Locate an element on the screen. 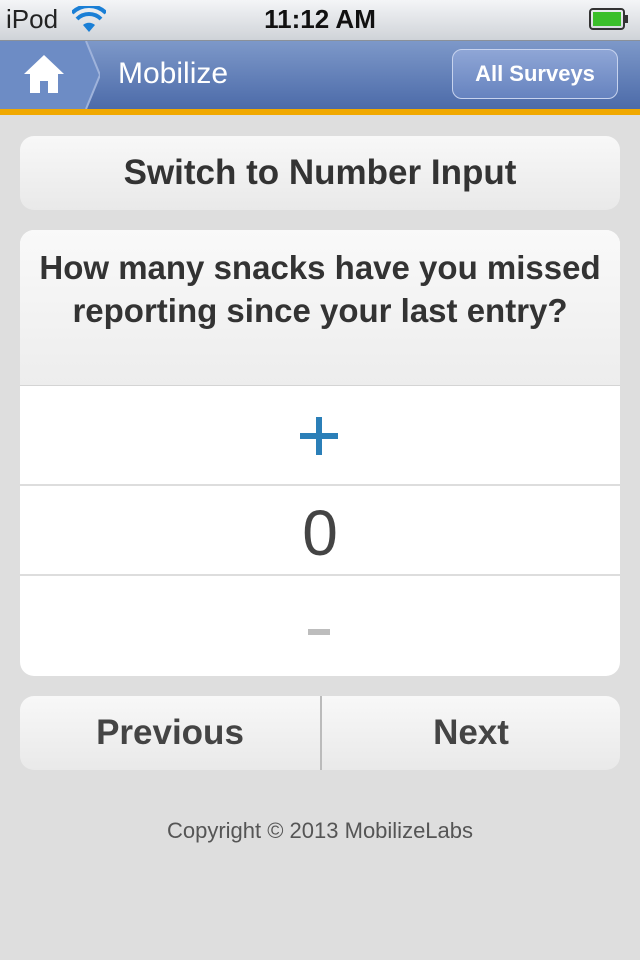 This screenshot has height=960, width=640. count-value: 0 is located at coordinates (320, 531).